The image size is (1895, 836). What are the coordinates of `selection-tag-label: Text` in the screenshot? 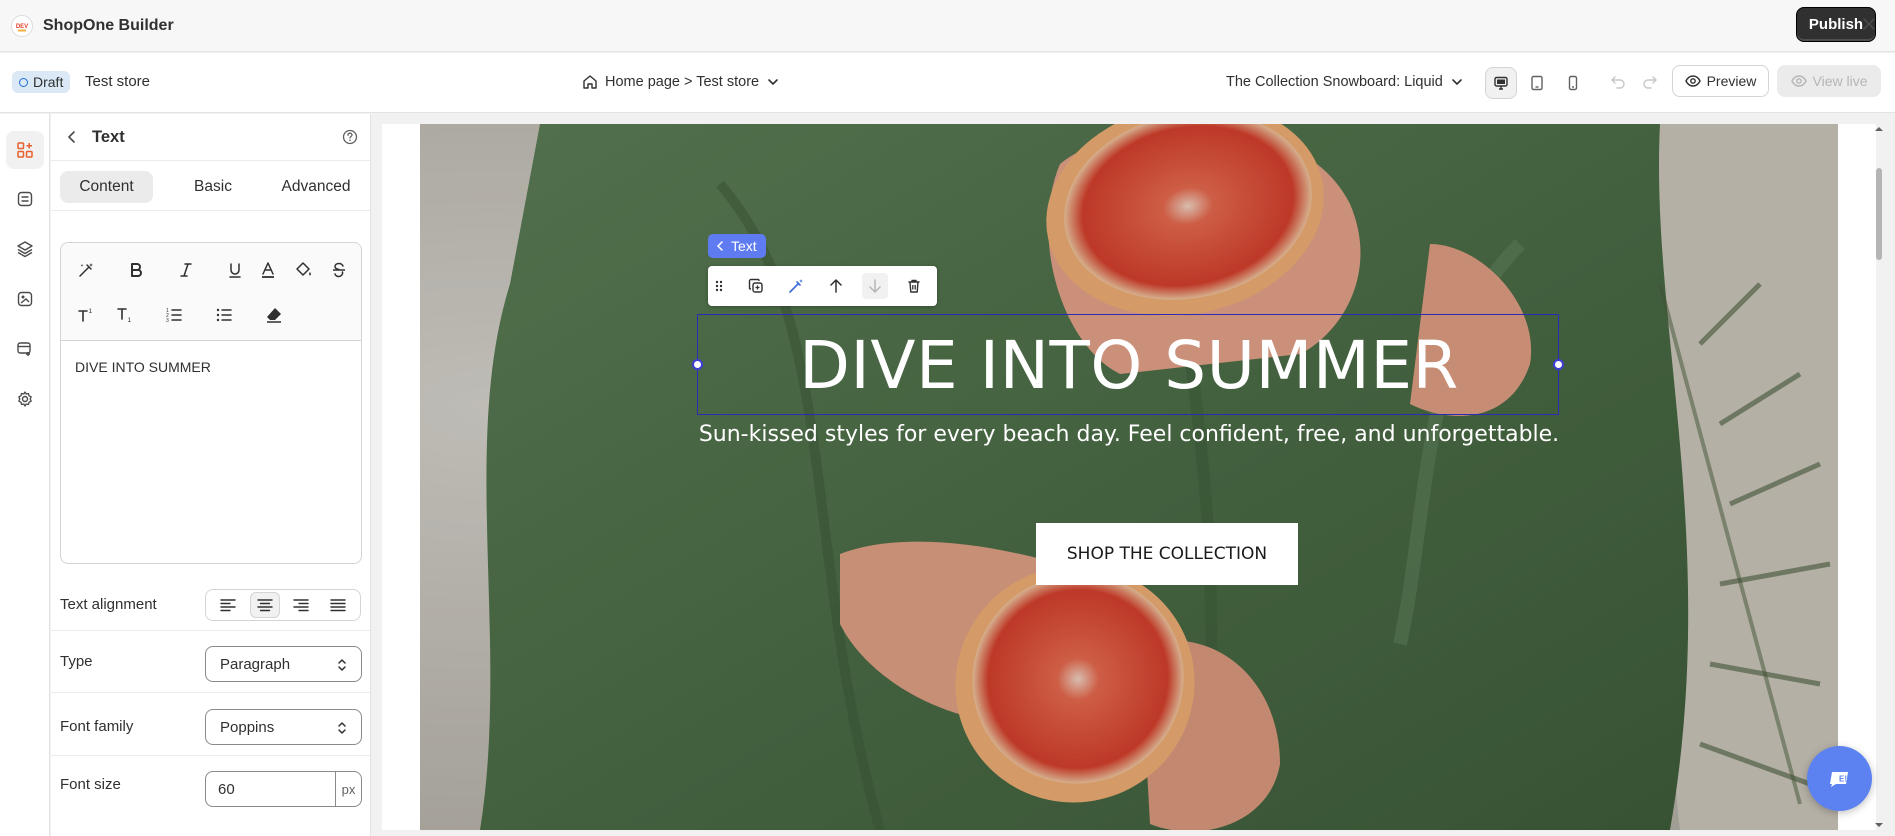 It's located at (744, 246).